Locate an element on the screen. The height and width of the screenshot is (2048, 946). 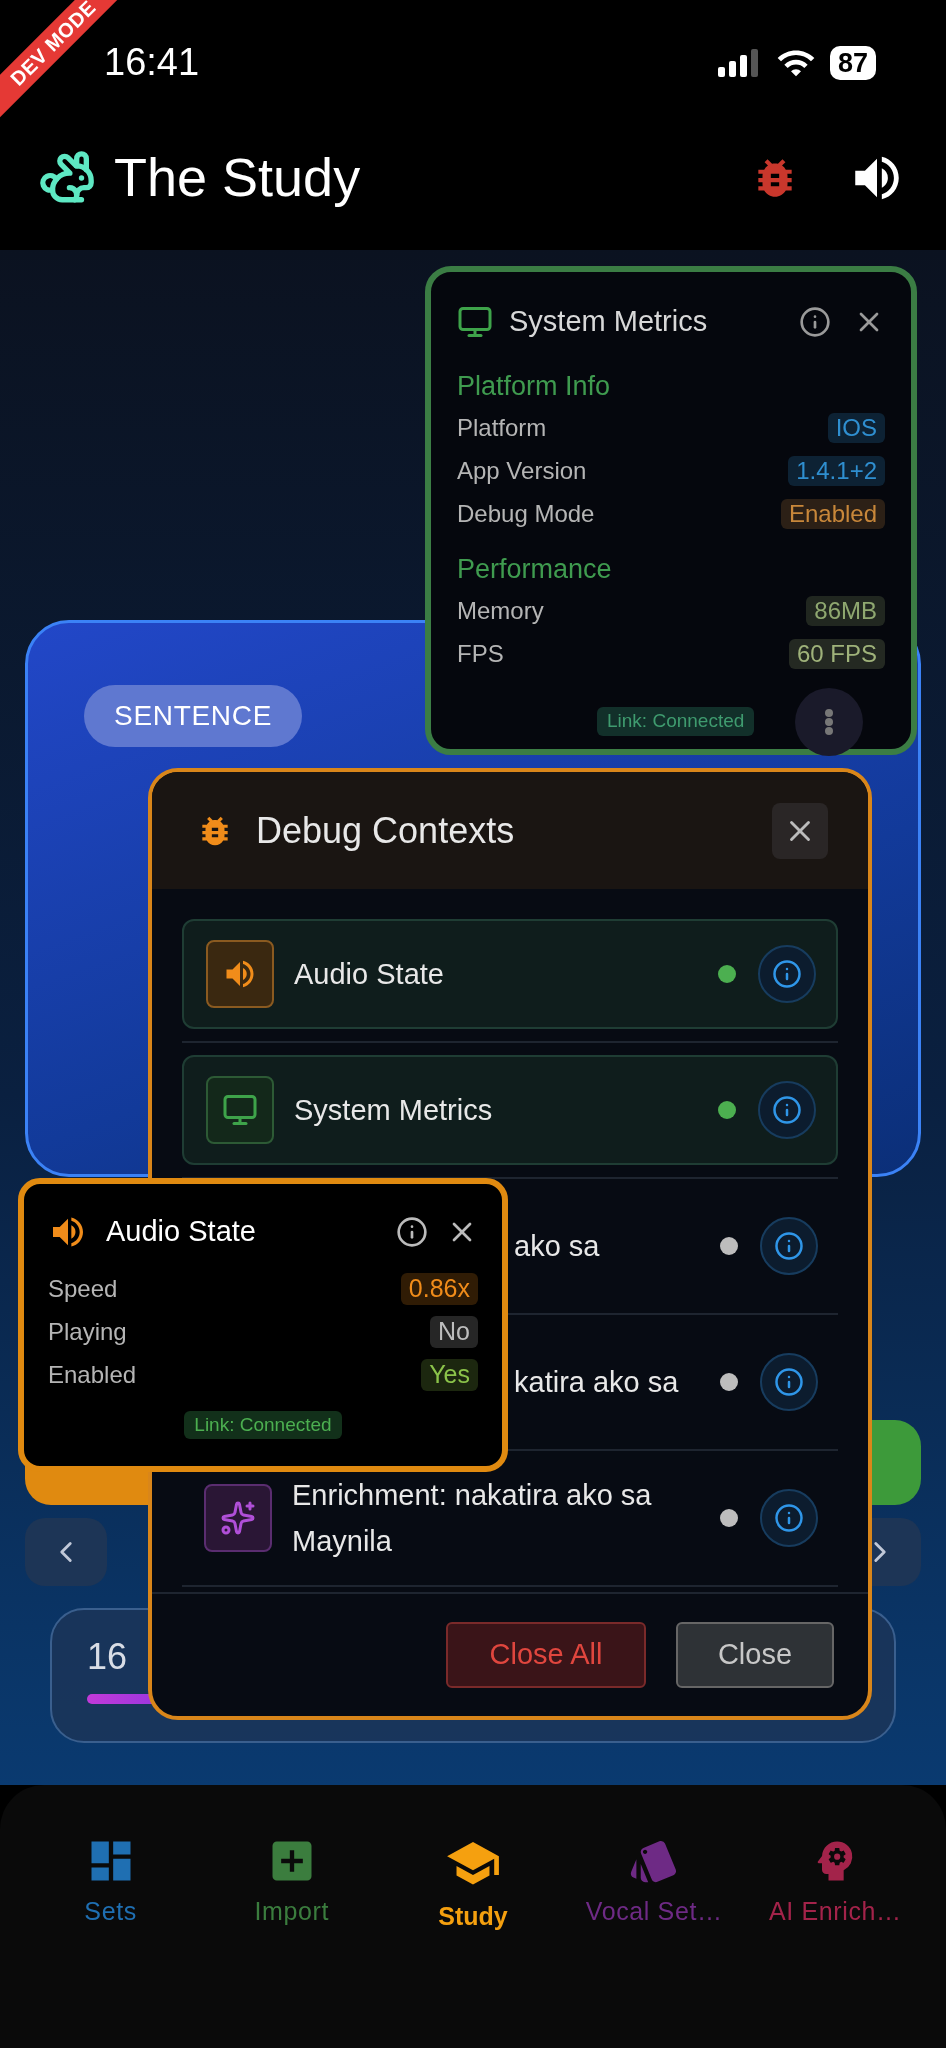
section-heading: Performance is located at coordinates (535, 569).